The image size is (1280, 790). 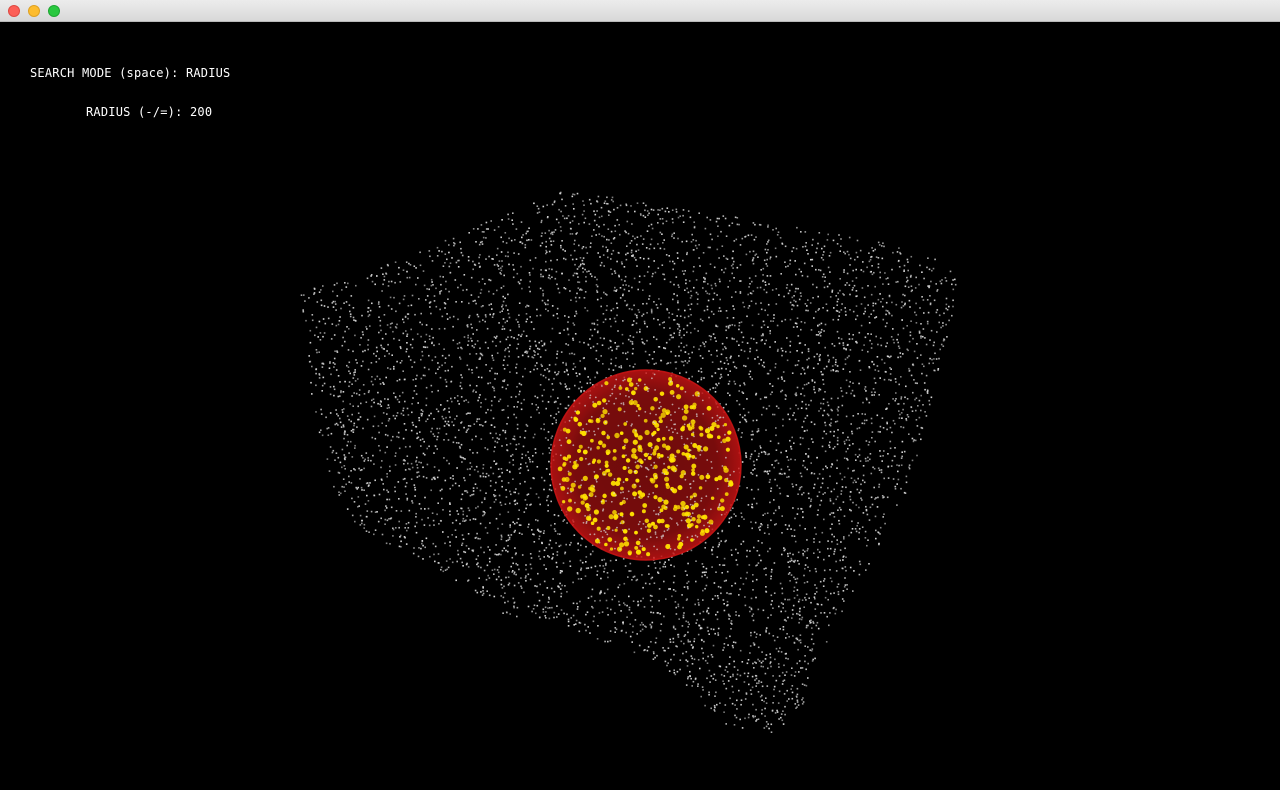 What do you see at coordinates (54, 11) in the screenshot?
I see `zoom-window-button` at bounding box center [54, 11].